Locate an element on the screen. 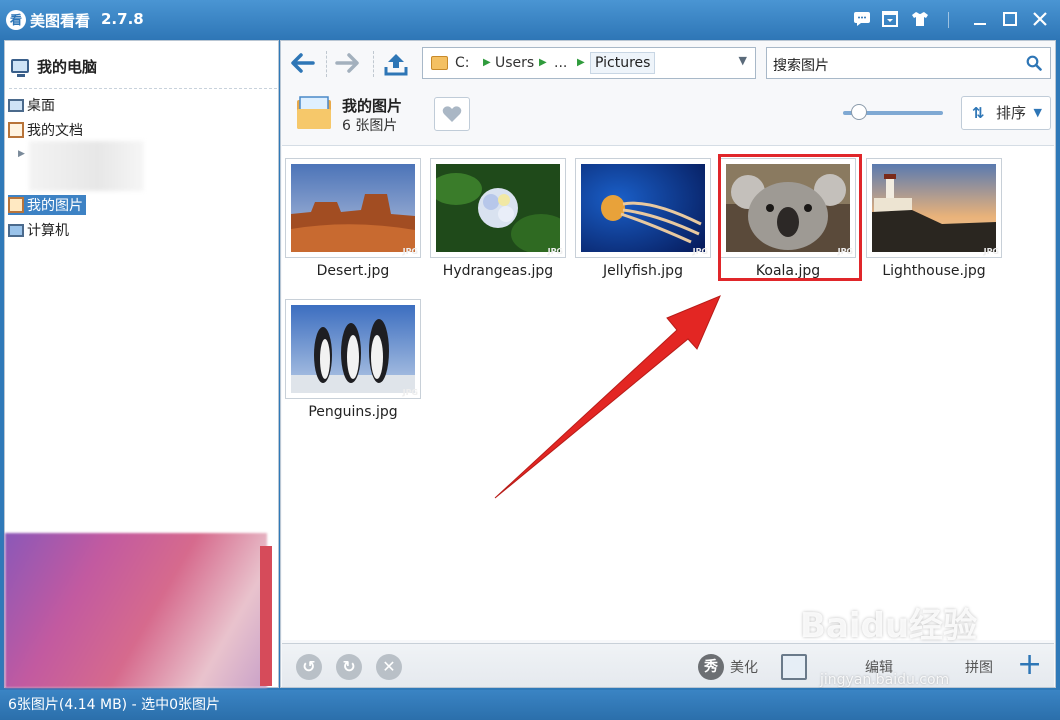 The image size is (1060, 720). beautify-button: 美化 is located at coordinates (744, 667).